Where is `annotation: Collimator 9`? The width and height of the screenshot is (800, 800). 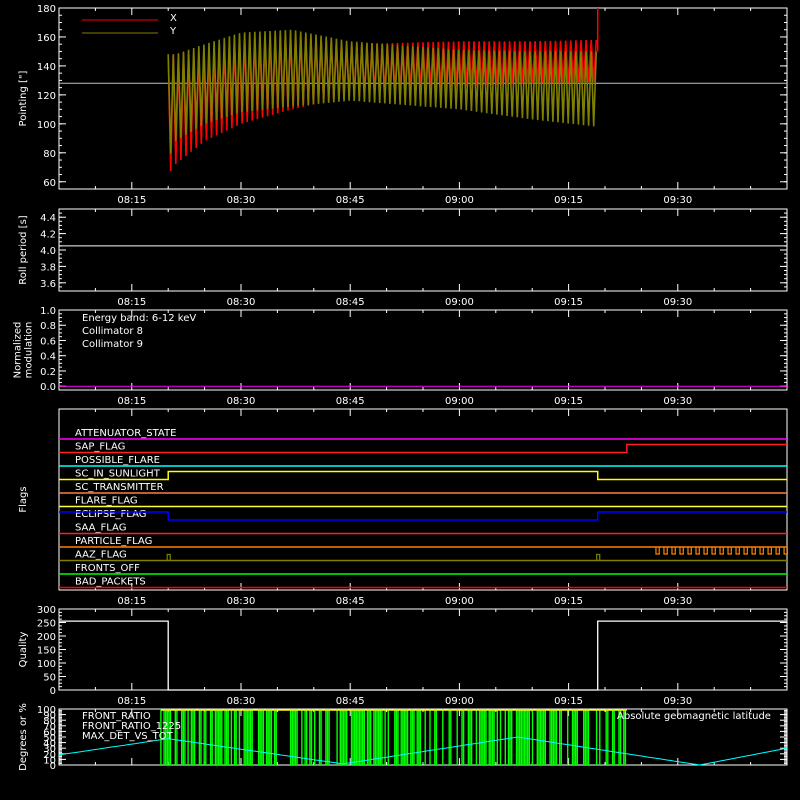 annotation: Collimator 9 is located at coordinates (112, 344).